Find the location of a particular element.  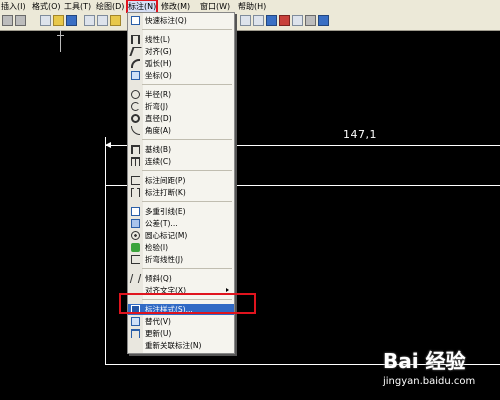

menu-item-diameter: 直径(D) is located at coordinates (181, 118).